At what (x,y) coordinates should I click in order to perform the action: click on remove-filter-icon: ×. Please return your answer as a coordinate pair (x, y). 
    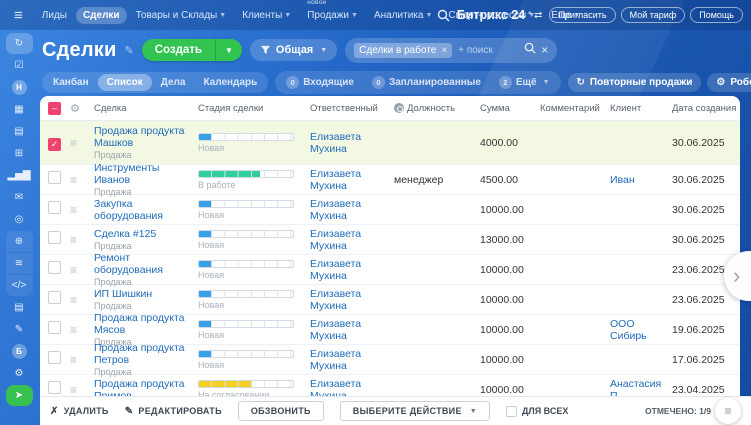
    Looking at the image, I should click on (444, 50).